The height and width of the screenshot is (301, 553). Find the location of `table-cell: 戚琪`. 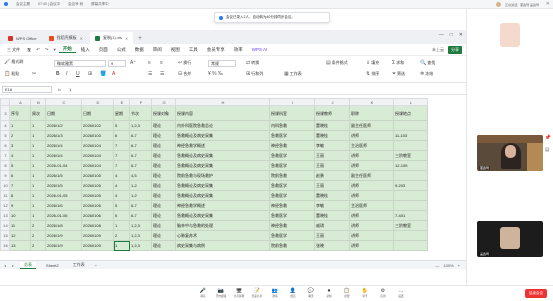

table-cell: 戚琪 is located at coordinates (332, 225).